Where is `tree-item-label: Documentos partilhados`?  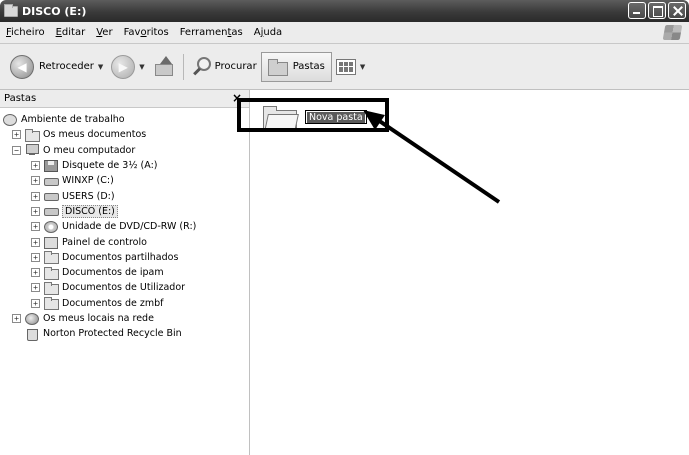
tree-item-label: Documentos partilhados is located at coordinates (120, 257).